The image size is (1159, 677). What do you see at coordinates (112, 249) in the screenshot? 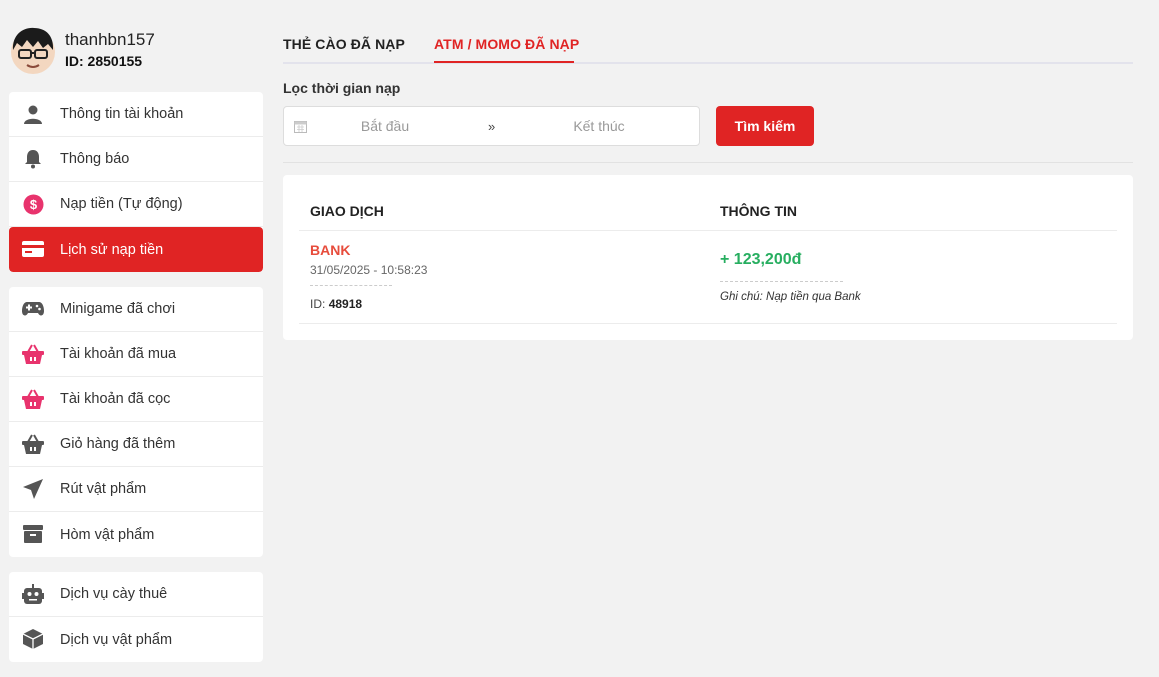
I see `sidebar-item-label: Lịch sử nạp tiền` at bounding box center [112, 249].